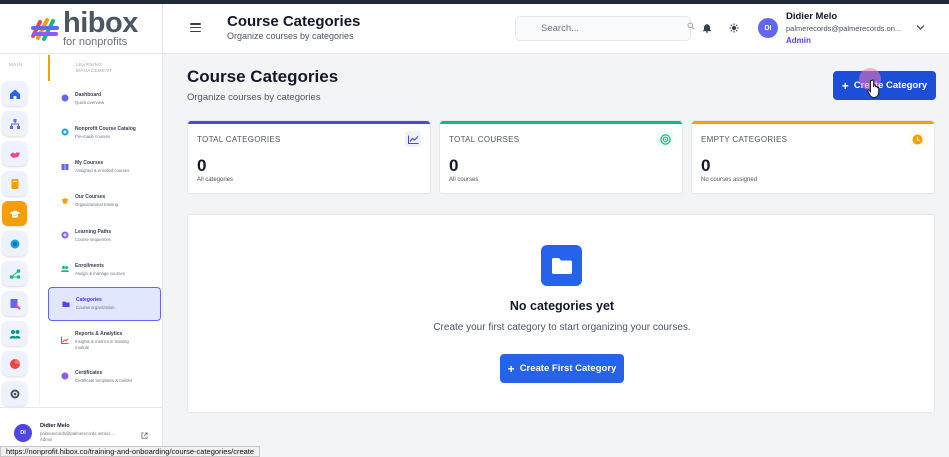 The image size is (949, 457). What do you see at coordinates (484, 139) in the screenshot?
I see `stat-label: TOTAL COURSES` at bounding box center [484, 139].